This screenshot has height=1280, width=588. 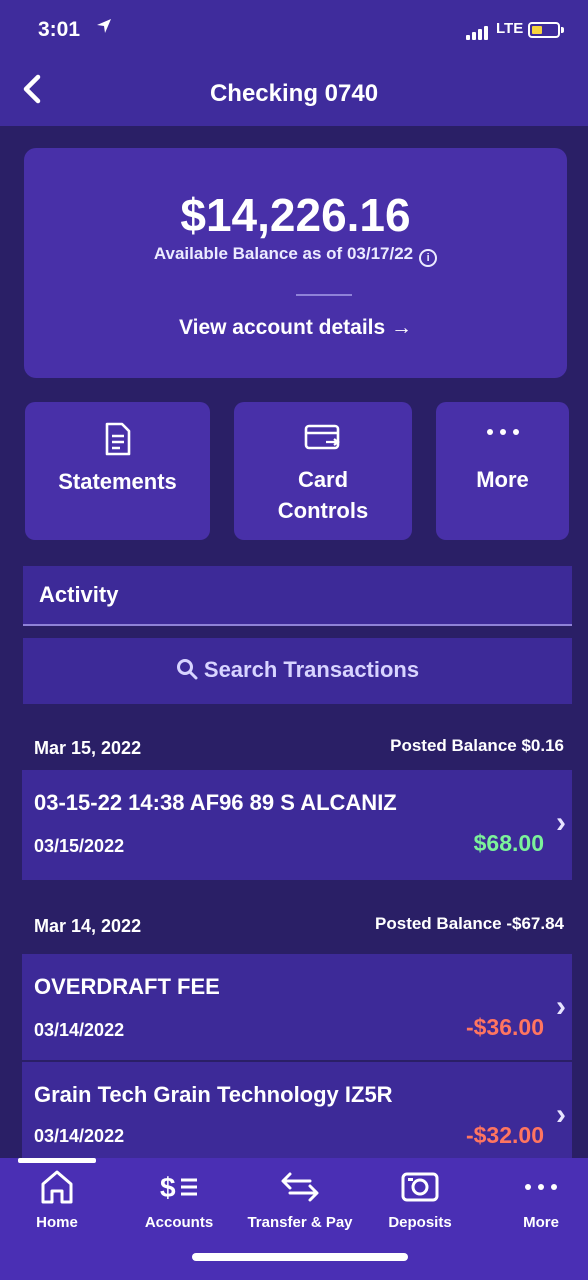 What do you see at coordinates (428, 258) in the screenshot?
I see `info-icon: i` at bounding box center [428, 258].